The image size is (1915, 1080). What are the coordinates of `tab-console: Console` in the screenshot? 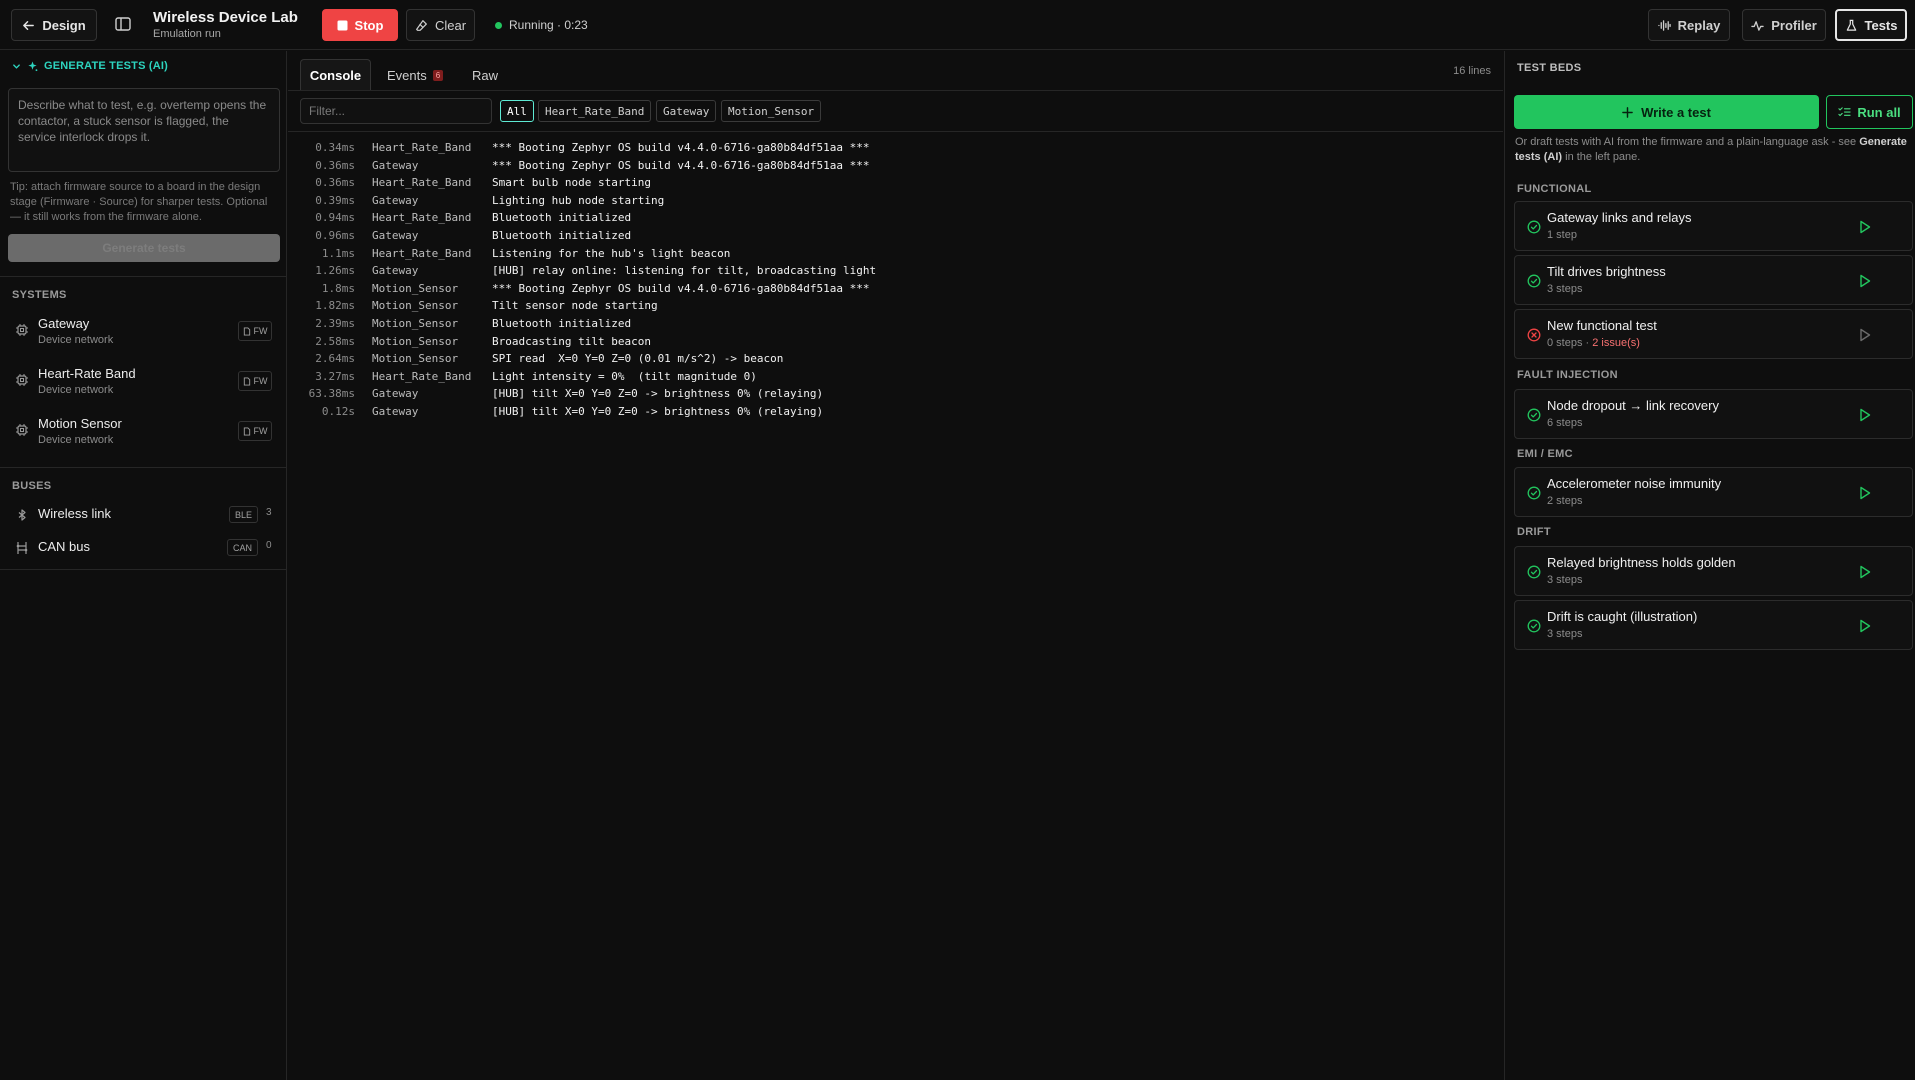 It's located at (335, 75).